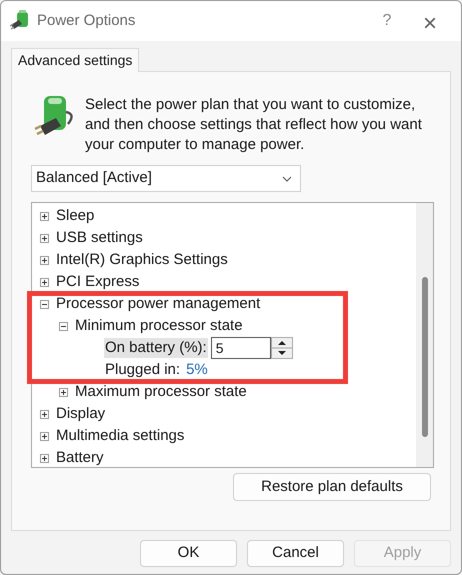 The height and width of the screenshot is (575, 462). Describe the element at coordinates (188, 553) in the screenshot. I see `dialog-button: OK` at that location.